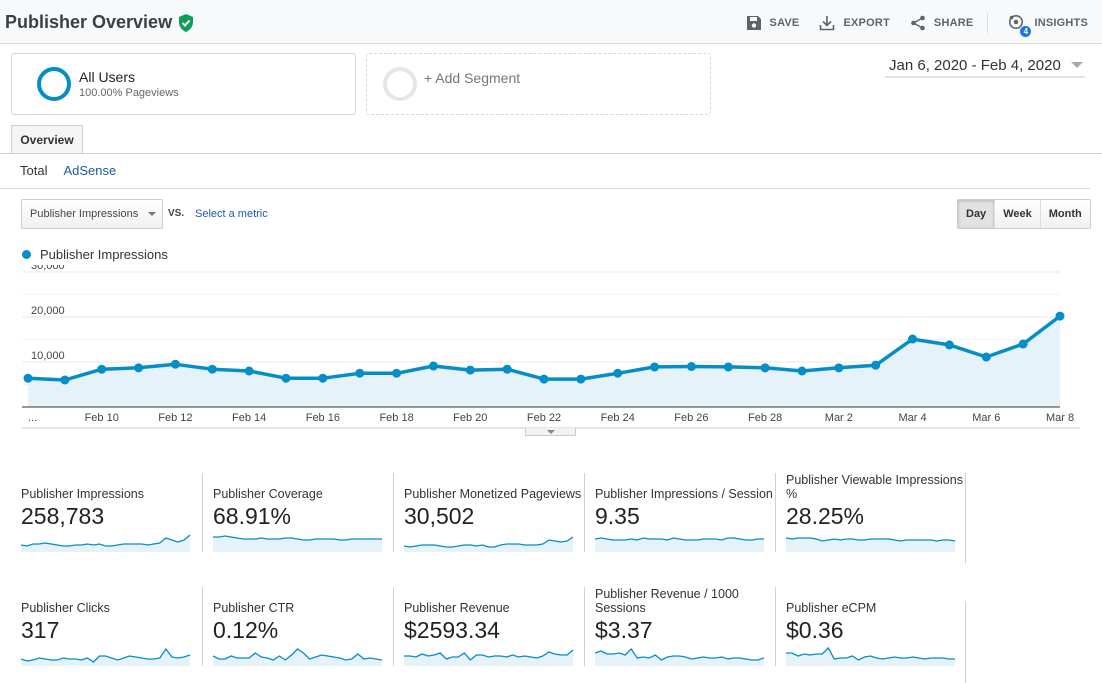 This screenshot has width=1102, height=683. What do you see at coordinates (753, 23) in the screenshot?
I see `save-icon` at bounding box center [753, 23].